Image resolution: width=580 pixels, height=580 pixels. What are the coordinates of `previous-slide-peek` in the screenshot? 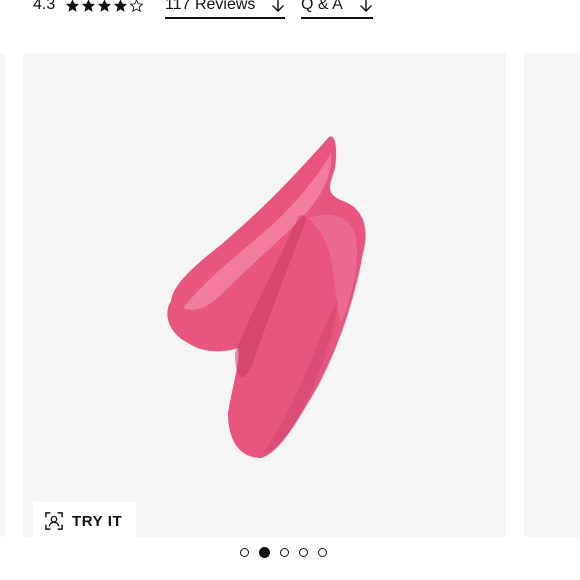 It's located at (2, 295).